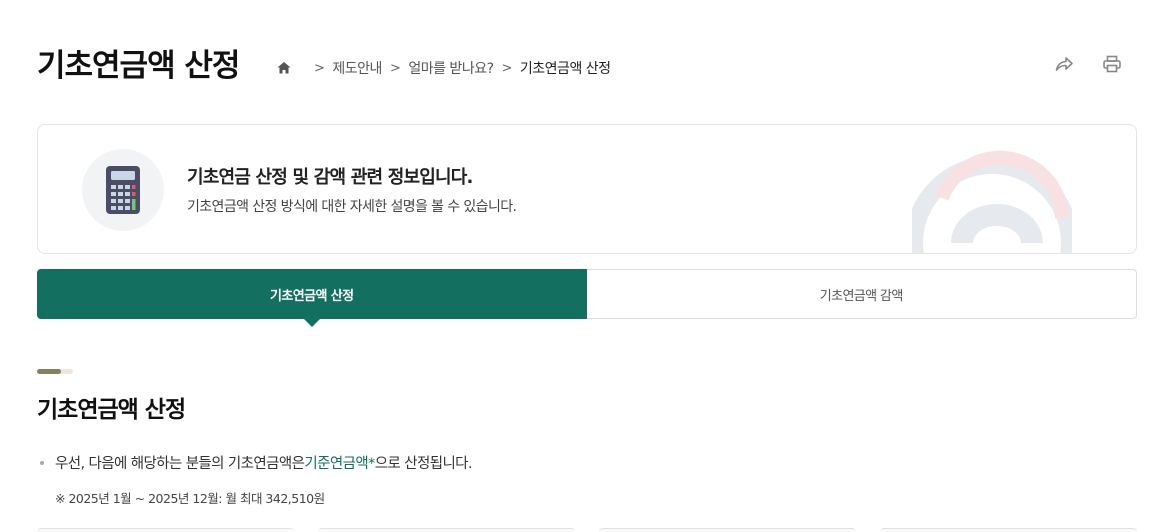  What do you see at coordinates (111, 410) in the screenshot?
I see `section-title: 기초연금액 산정` at bounding box center [111, 410].